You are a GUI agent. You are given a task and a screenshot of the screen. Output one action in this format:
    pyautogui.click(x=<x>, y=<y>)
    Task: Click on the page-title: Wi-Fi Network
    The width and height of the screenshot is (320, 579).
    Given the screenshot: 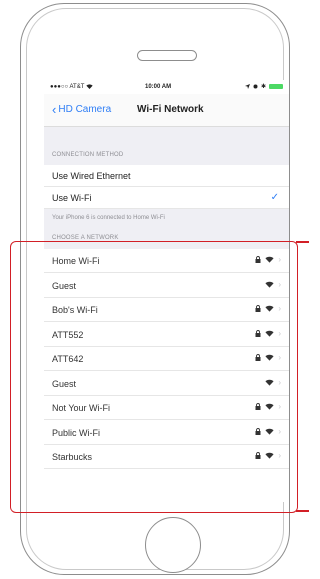 What is the action you would take?
    pyautogui.click(x=170, y=109)
    